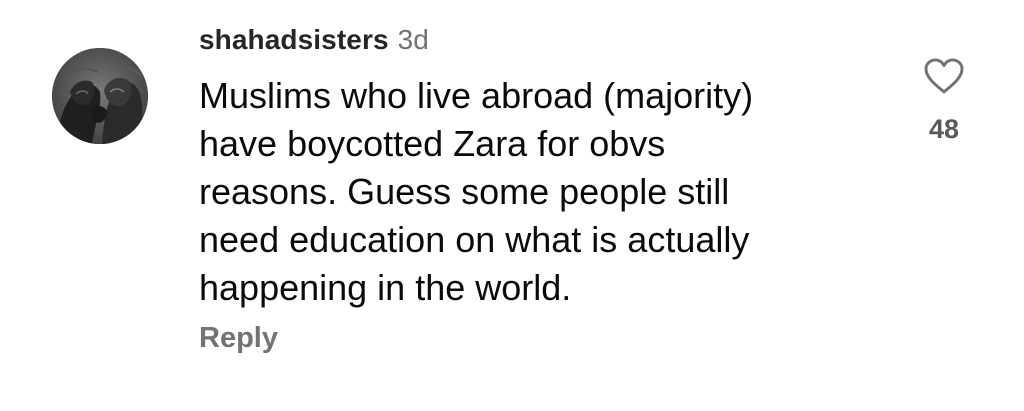  Describe the element at coordinates (413, 39) in the screenshot. I see `timestamp: 3d` at that location.